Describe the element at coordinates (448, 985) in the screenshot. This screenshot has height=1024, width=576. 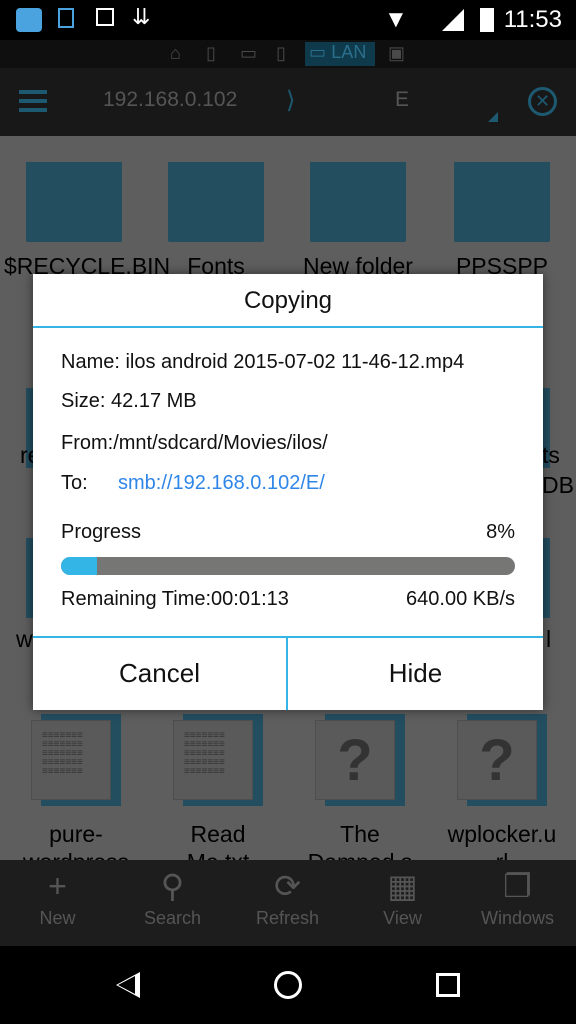
I see `recents-icon` at that location.